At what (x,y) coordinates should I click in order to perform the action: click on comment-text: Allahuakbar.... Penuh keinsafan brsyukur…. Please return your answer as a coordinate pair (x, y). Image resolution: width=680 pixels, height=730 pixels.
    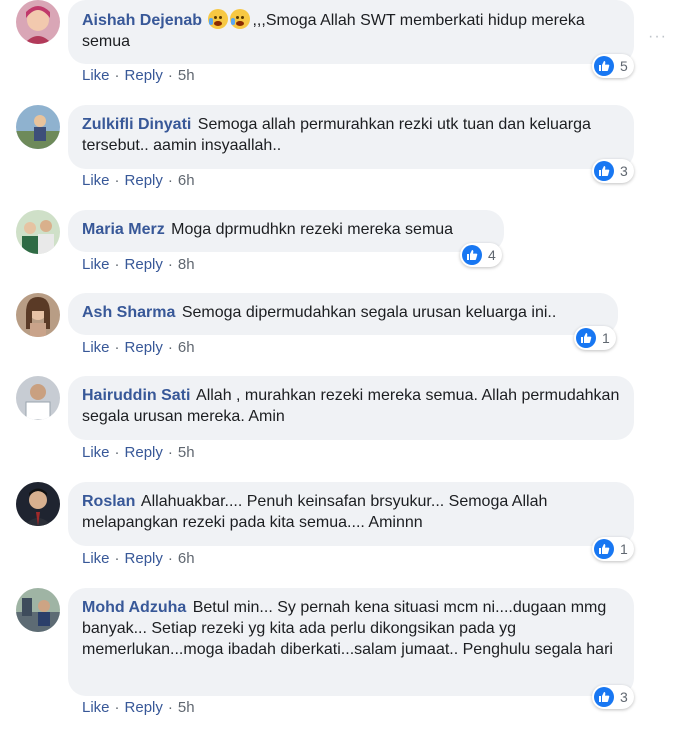
    Looking at the image, I should click on (315, 512).